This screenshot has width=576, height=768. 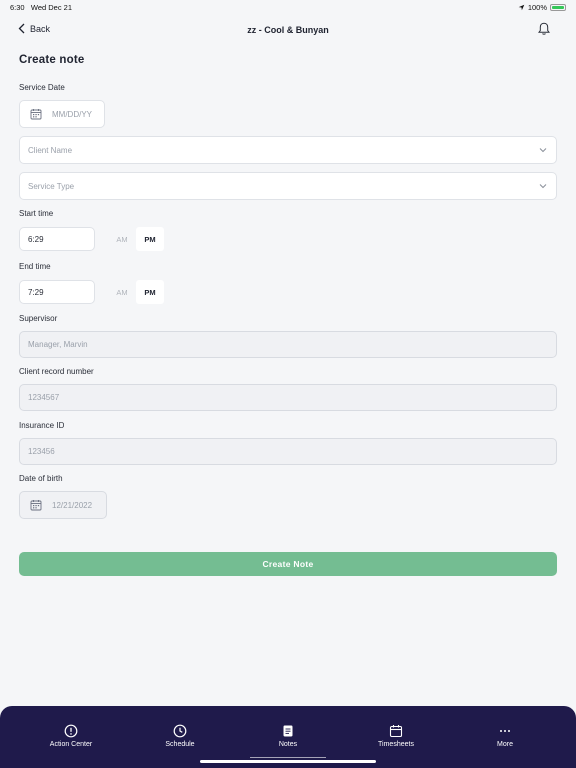 I want to click on supervisor-label: Supervisor, so click(x=38, y=318).